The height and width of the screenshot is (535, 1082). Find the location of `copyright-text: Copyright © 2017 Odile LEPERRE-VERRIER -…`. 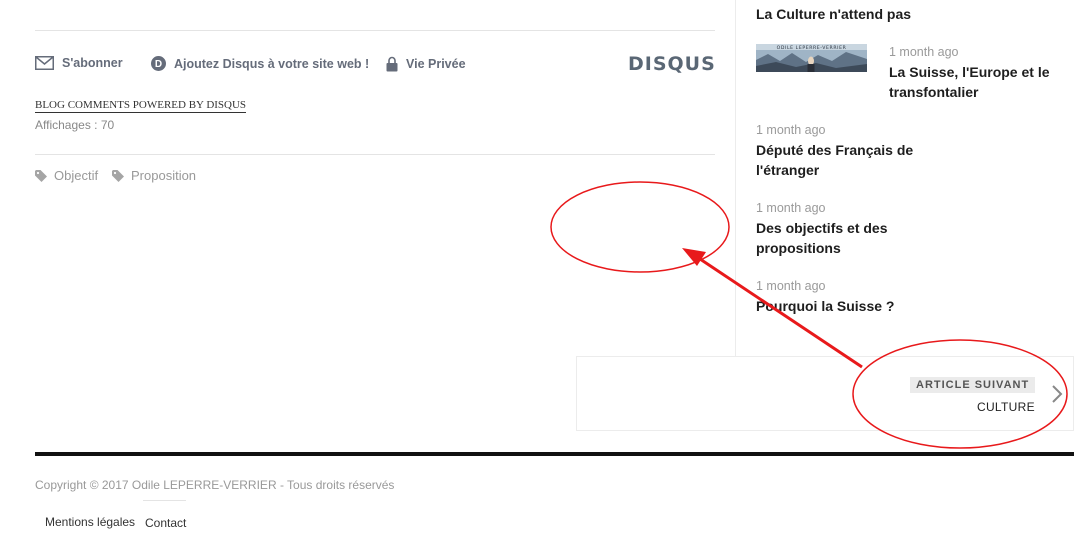

copyright-text: Copyright © 2017 Odile LEPERRE-VERRIER -… is located at coordinates (215, 485).